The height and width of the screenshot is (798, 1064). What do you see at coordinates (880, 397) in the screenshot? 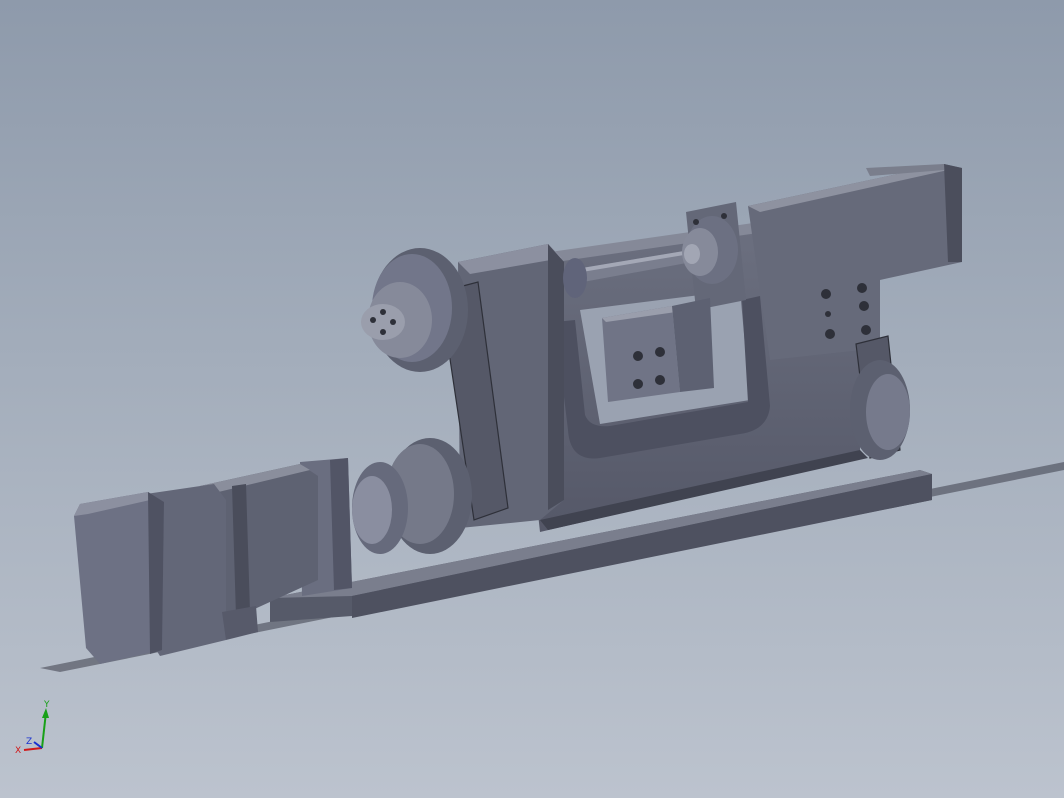
I see `right-timing-belt` at bounding box center [880, 397].